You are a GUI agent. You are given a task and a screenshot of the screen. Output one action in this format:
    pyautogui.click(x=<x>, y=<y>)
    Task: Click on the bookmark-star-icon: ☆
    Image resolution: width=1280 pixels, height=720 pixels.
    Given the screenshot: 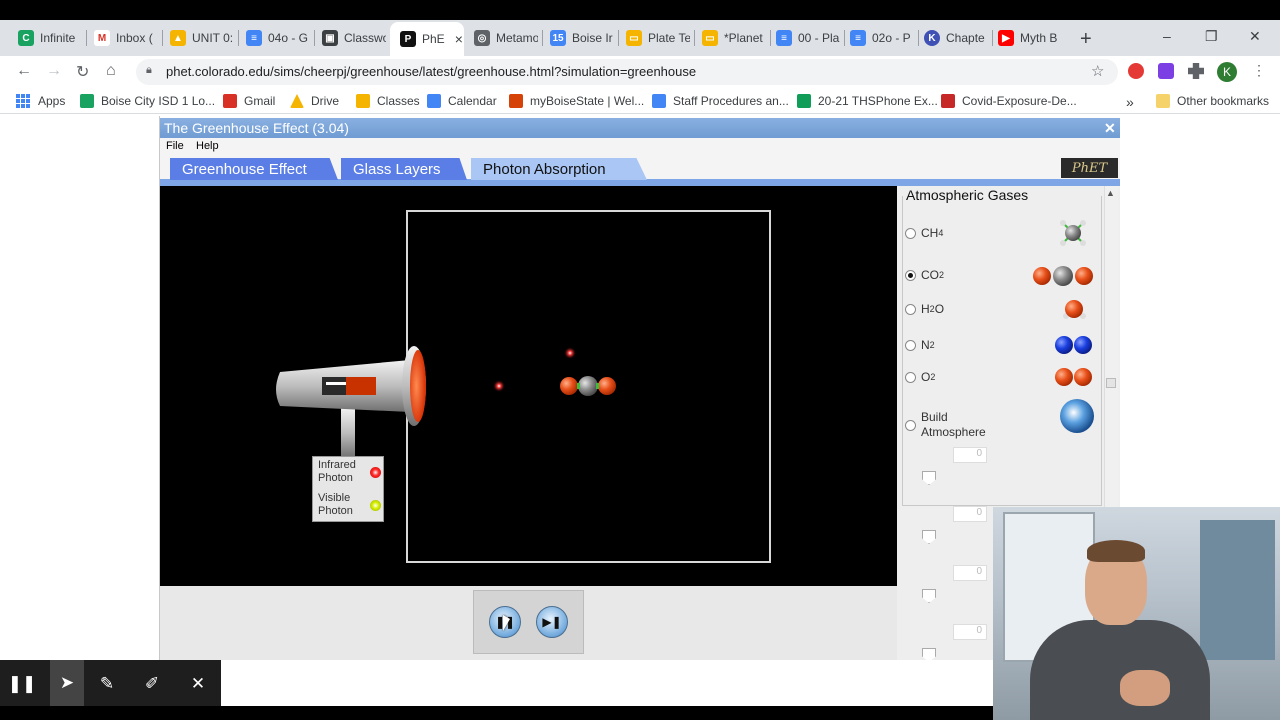 What is the action you would take?
    pyautogui.click(x=1097, y=71)
    